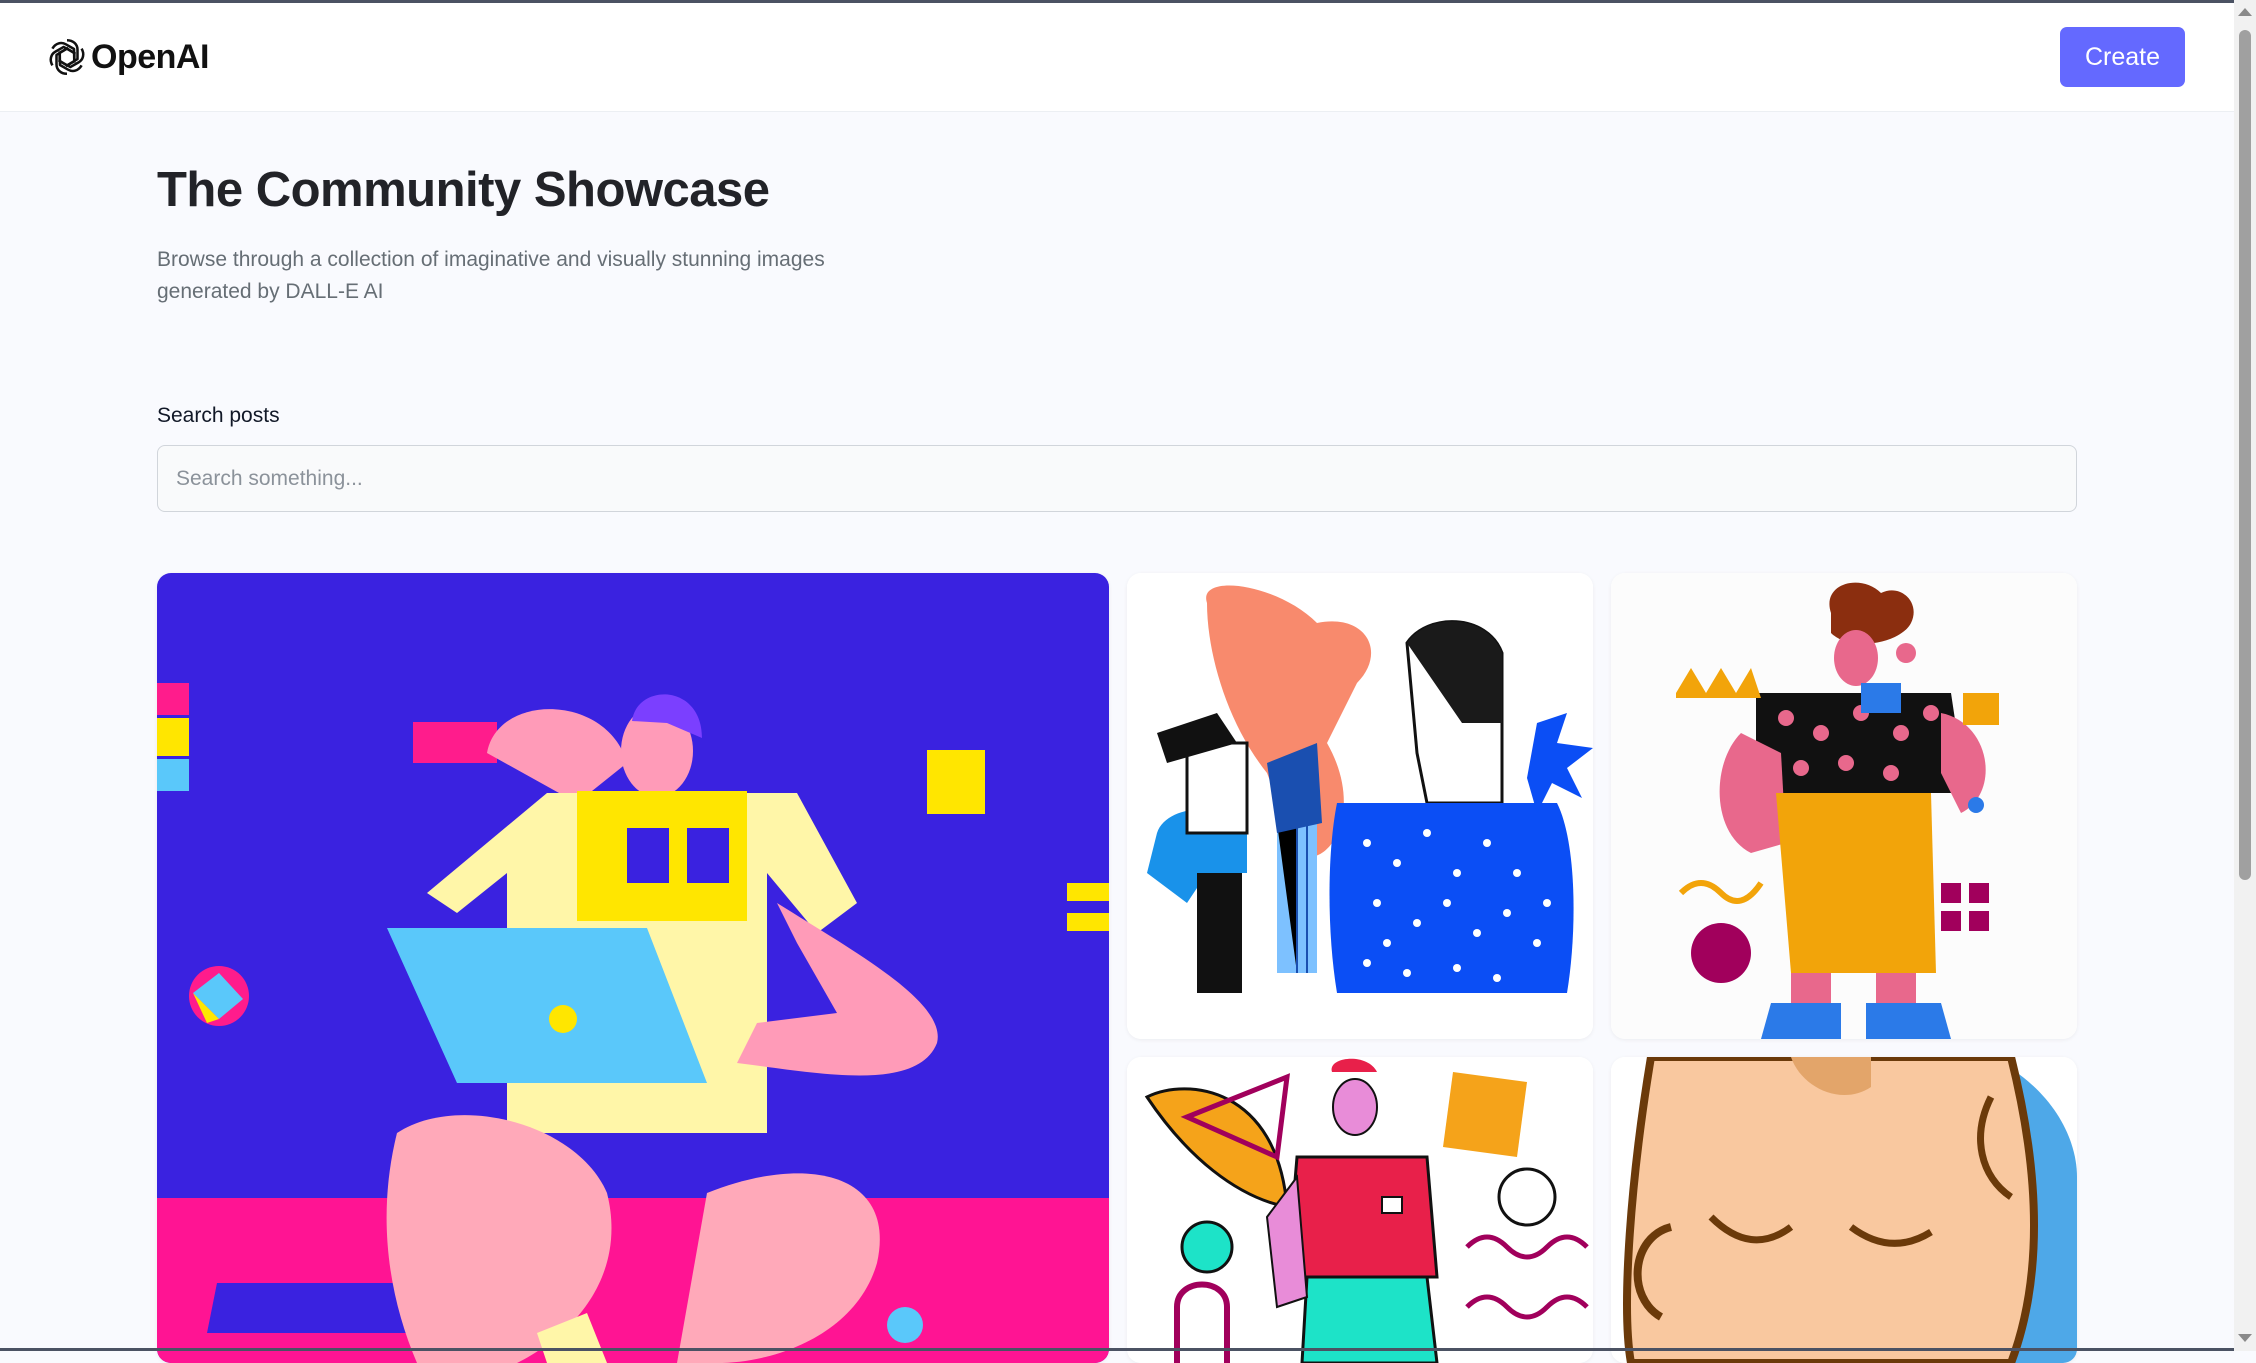 The height and width of the screenshot is (1363, 2256). Describe the element at coordinates (1117, 478) in the screenshot. I see `search-input` at that location.